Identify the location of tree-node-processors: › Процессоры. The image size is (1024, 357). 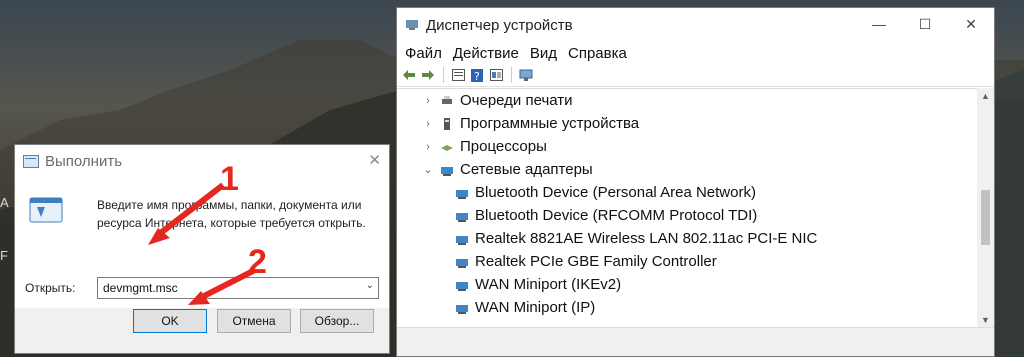
(687, 146).